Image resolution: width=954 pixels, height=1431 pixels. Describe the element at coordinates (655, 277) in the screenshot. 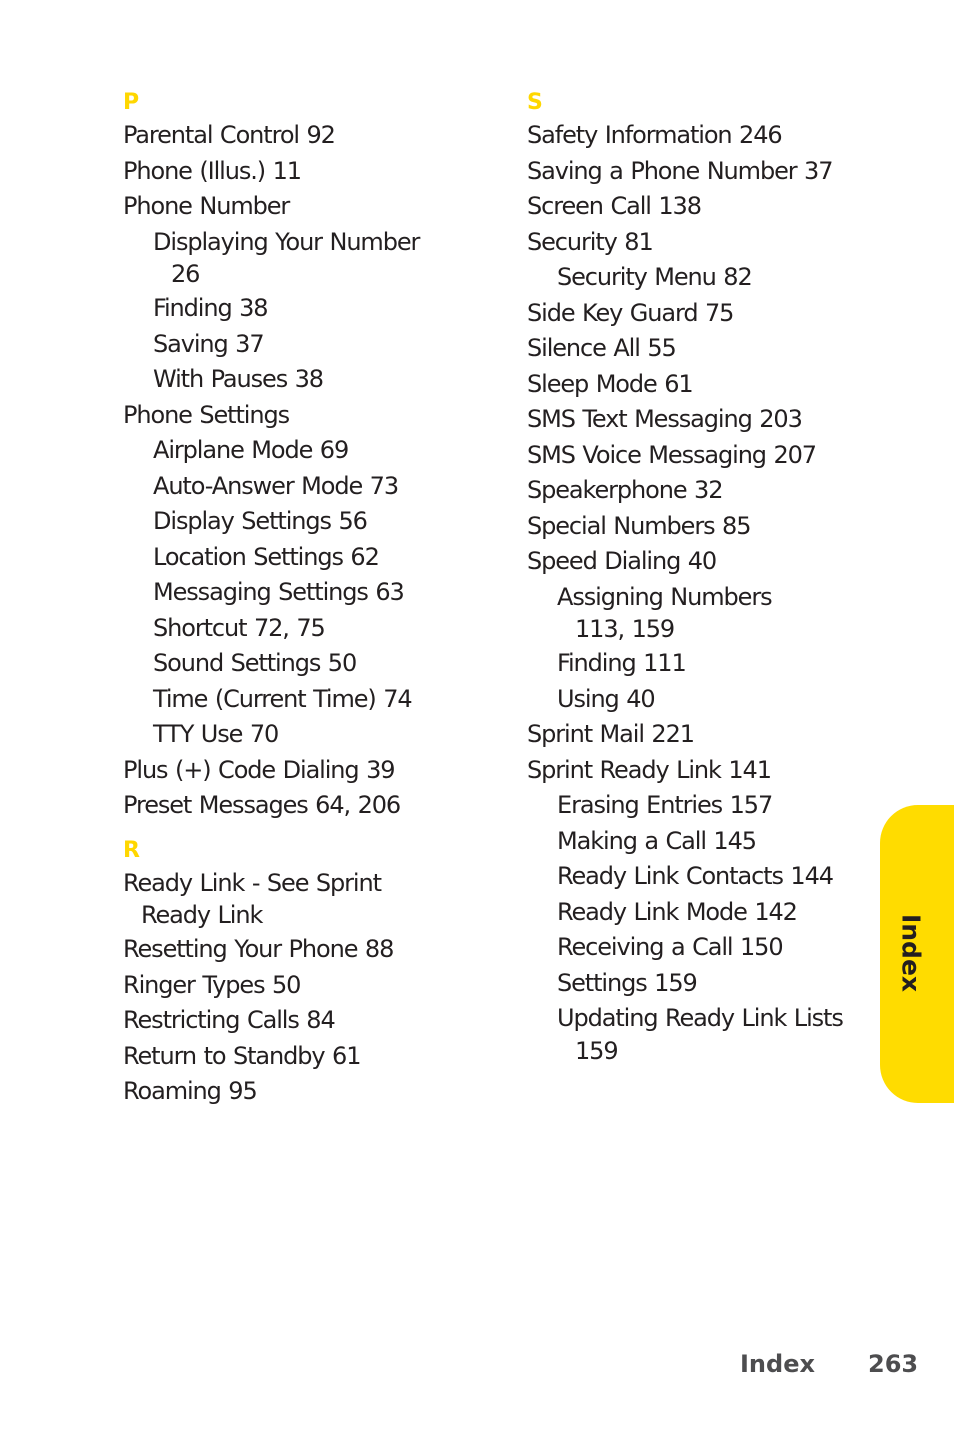

I see `entry-text: Security Menu 82` at that location.